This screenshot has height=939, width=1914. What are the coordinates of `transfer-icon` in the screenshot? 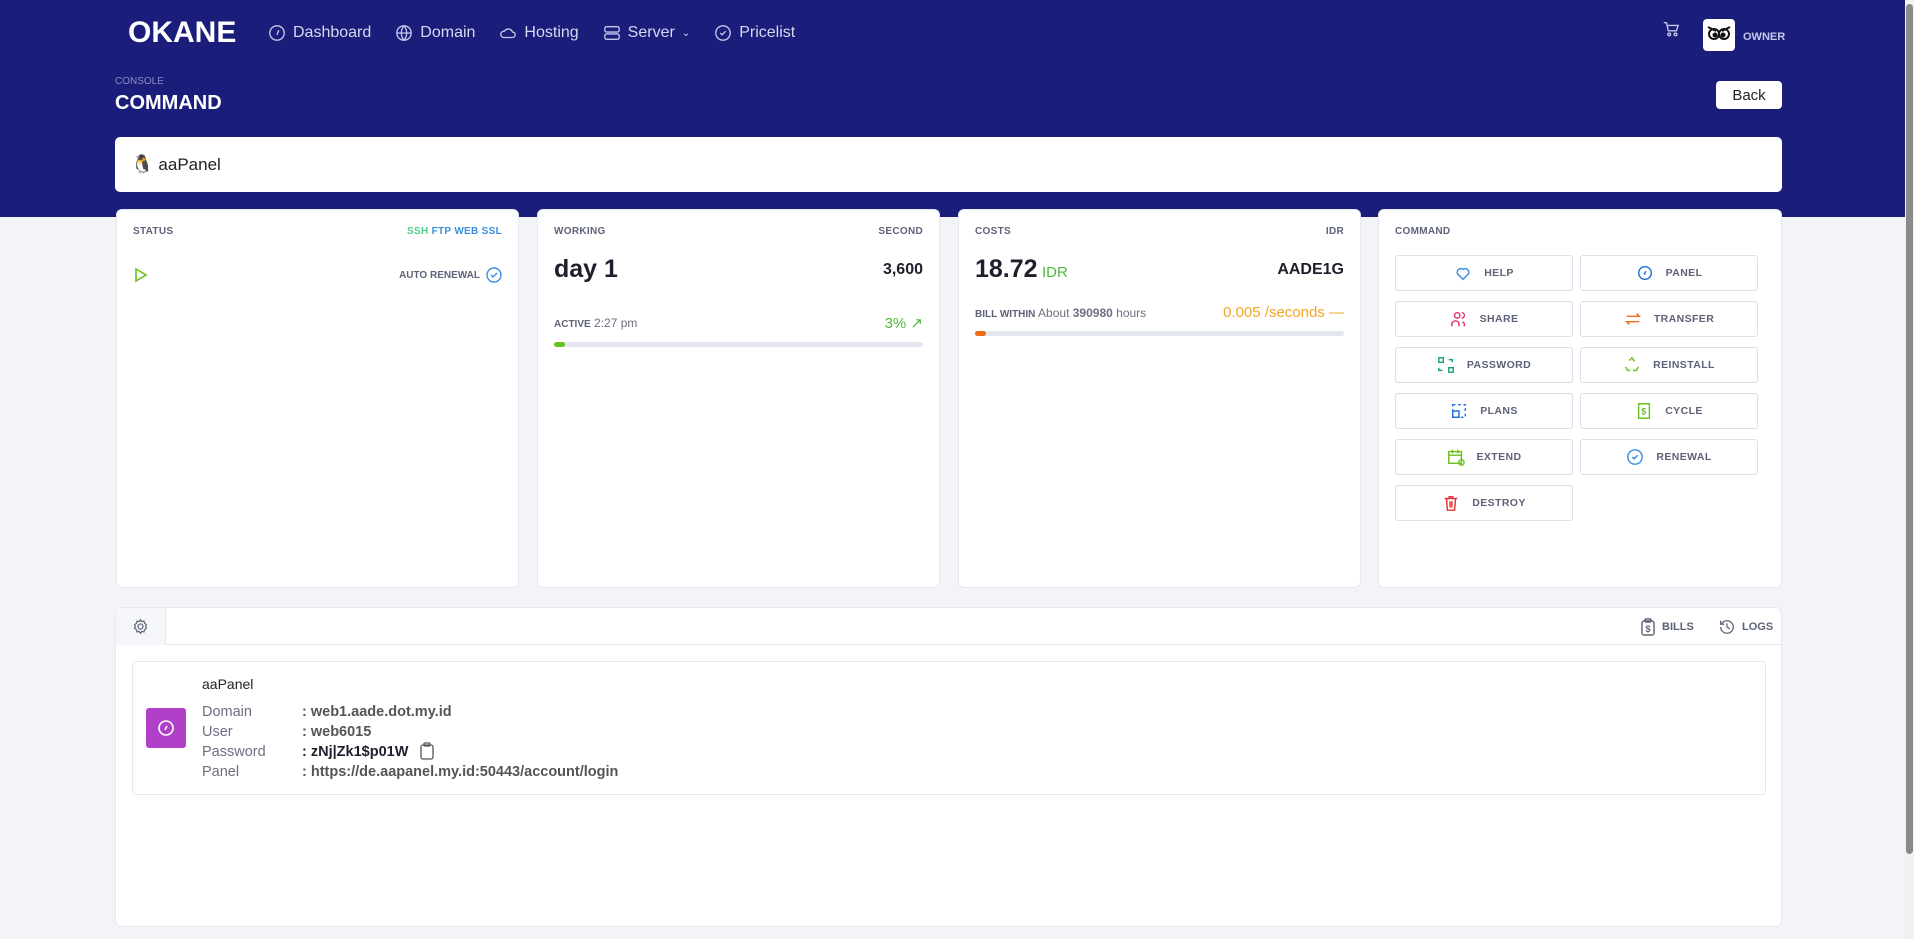 It's located at (1632, 319).